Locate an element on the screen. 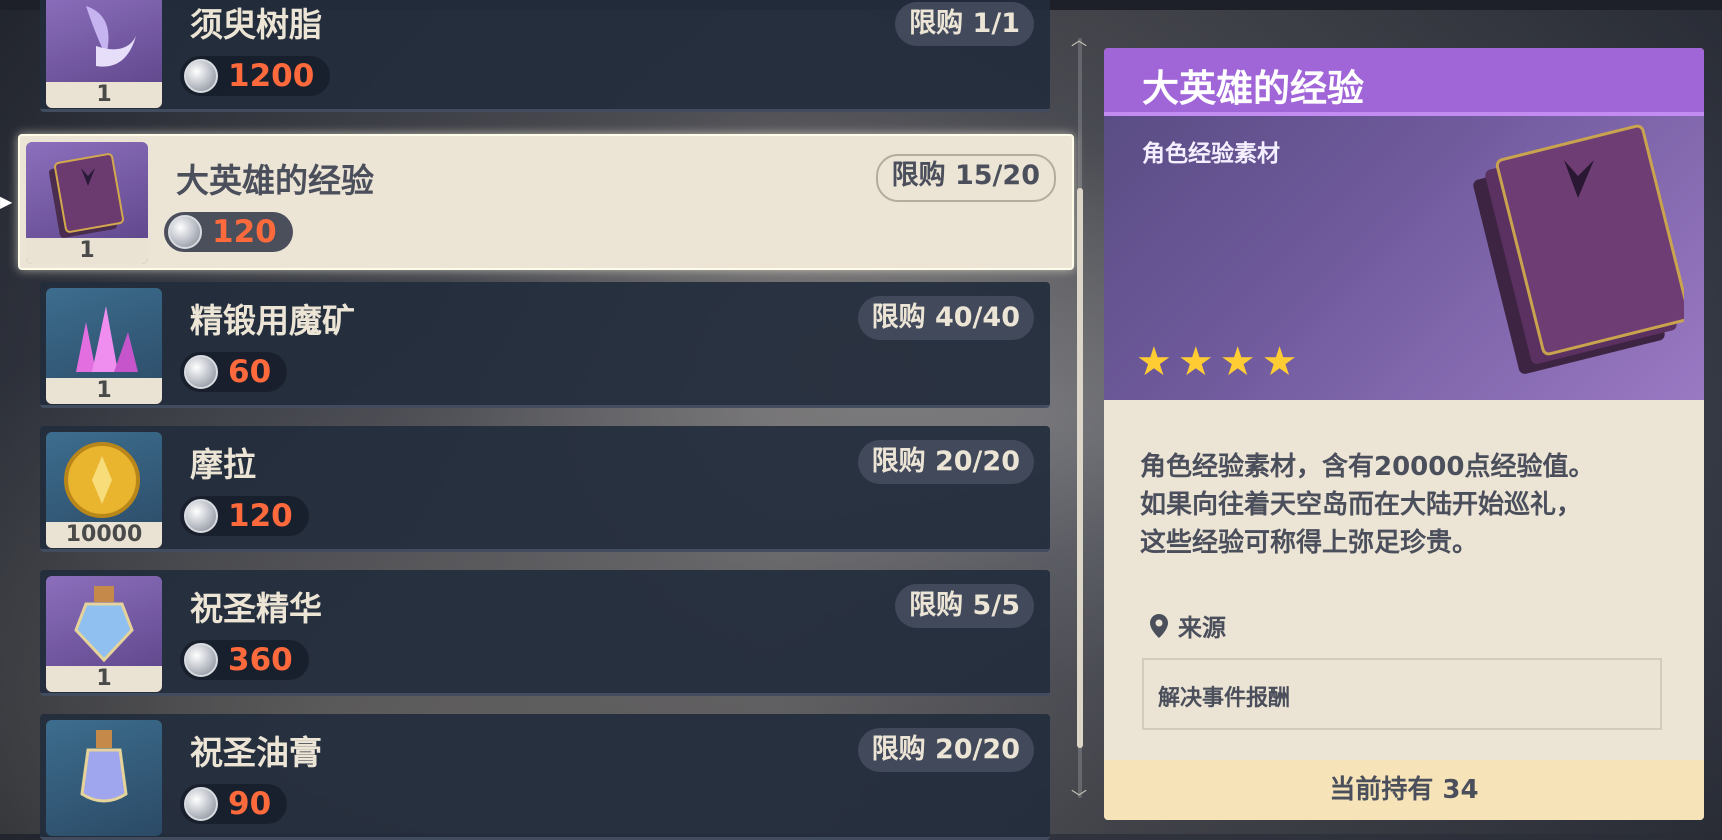 The image size is (1722, 840). price-value: 60 is located at coordinates (250, 372).